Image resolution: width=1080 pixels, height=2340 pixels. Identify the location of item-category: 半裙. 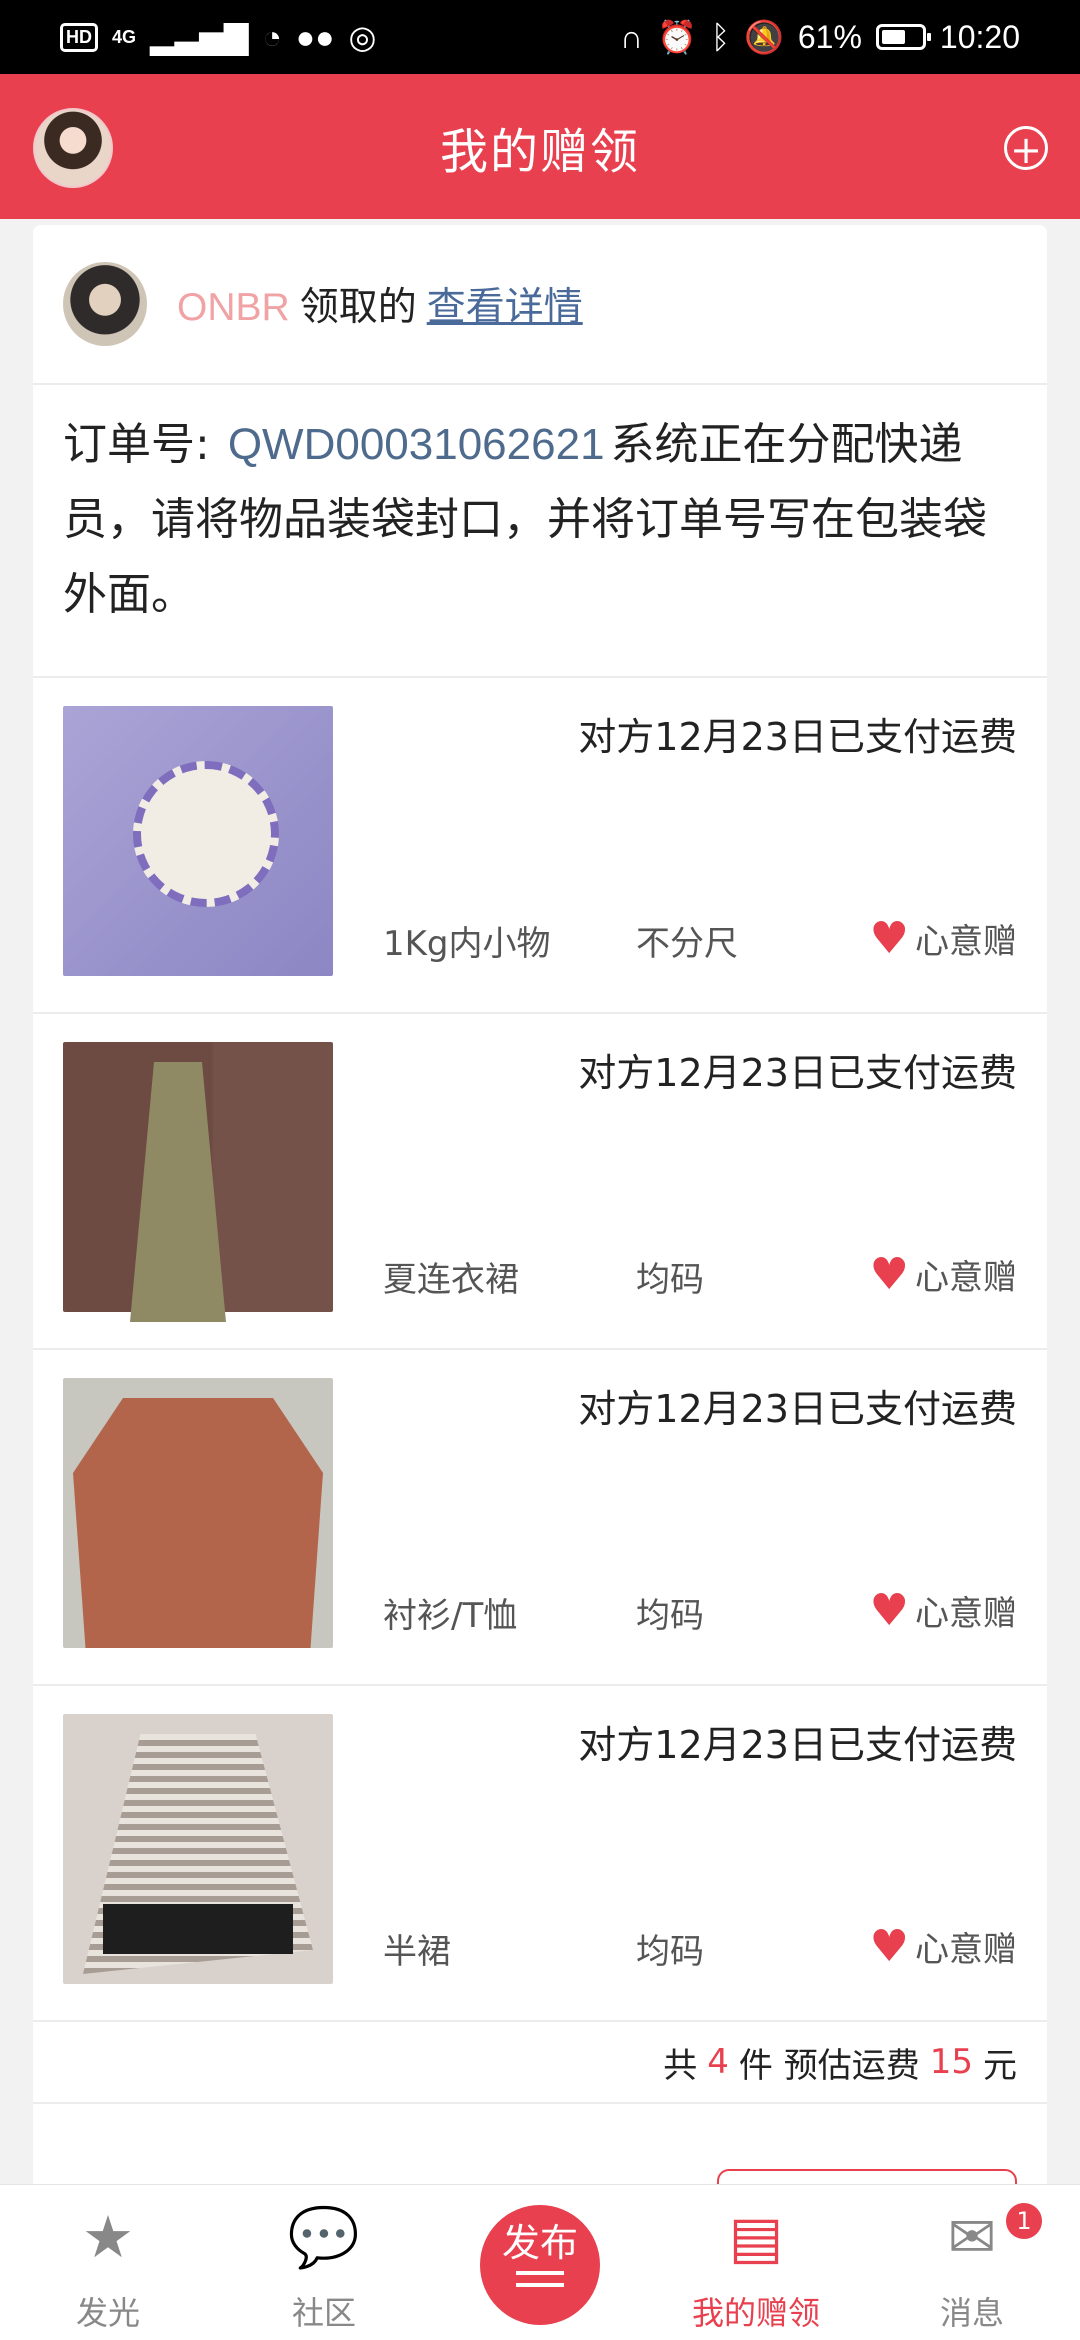
(417, 1952).